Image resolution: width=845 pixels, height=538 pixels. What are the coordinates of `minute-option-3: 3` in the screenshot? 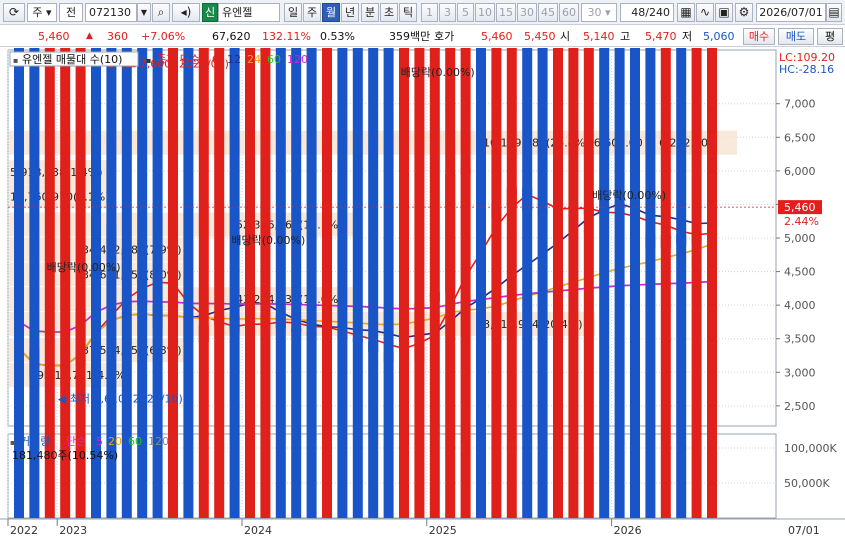 It's located at (447, 12).